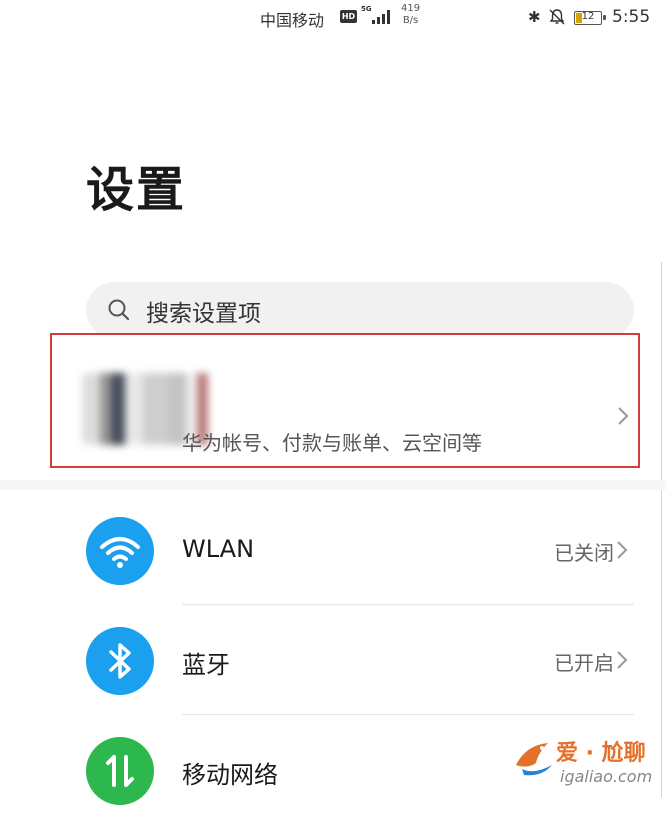 The width and height of the screenshot is (666, 825). Describe the element at coordinates (120, 551) in the screenshot. I see `wifi-icon` at that location.